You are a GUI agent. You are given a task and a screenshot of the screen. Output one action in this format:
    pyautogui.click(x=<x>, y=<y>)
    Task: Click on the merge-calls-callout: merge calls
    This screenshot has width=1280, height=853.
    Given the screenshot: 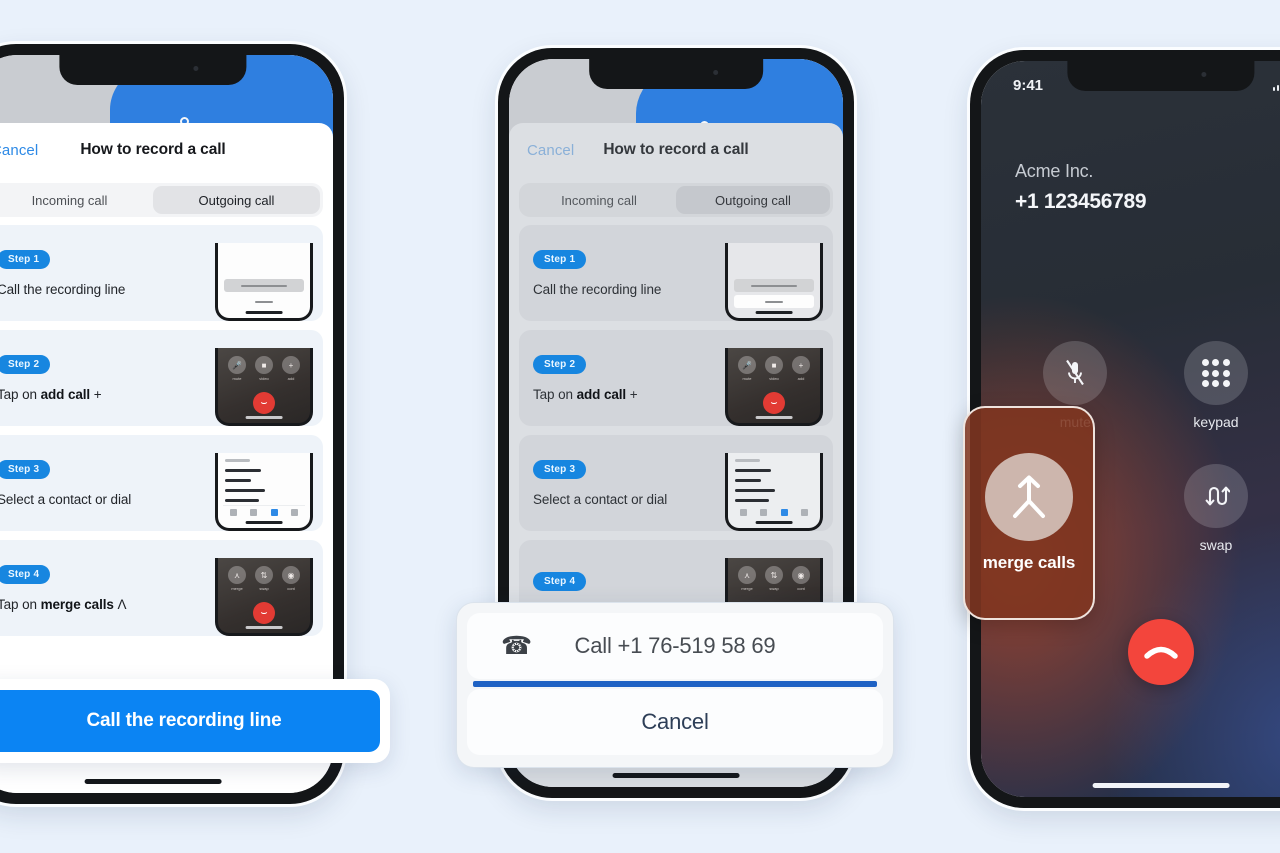 What is the action you would take?
    pyautogui.click(x=1029, y=513)
    